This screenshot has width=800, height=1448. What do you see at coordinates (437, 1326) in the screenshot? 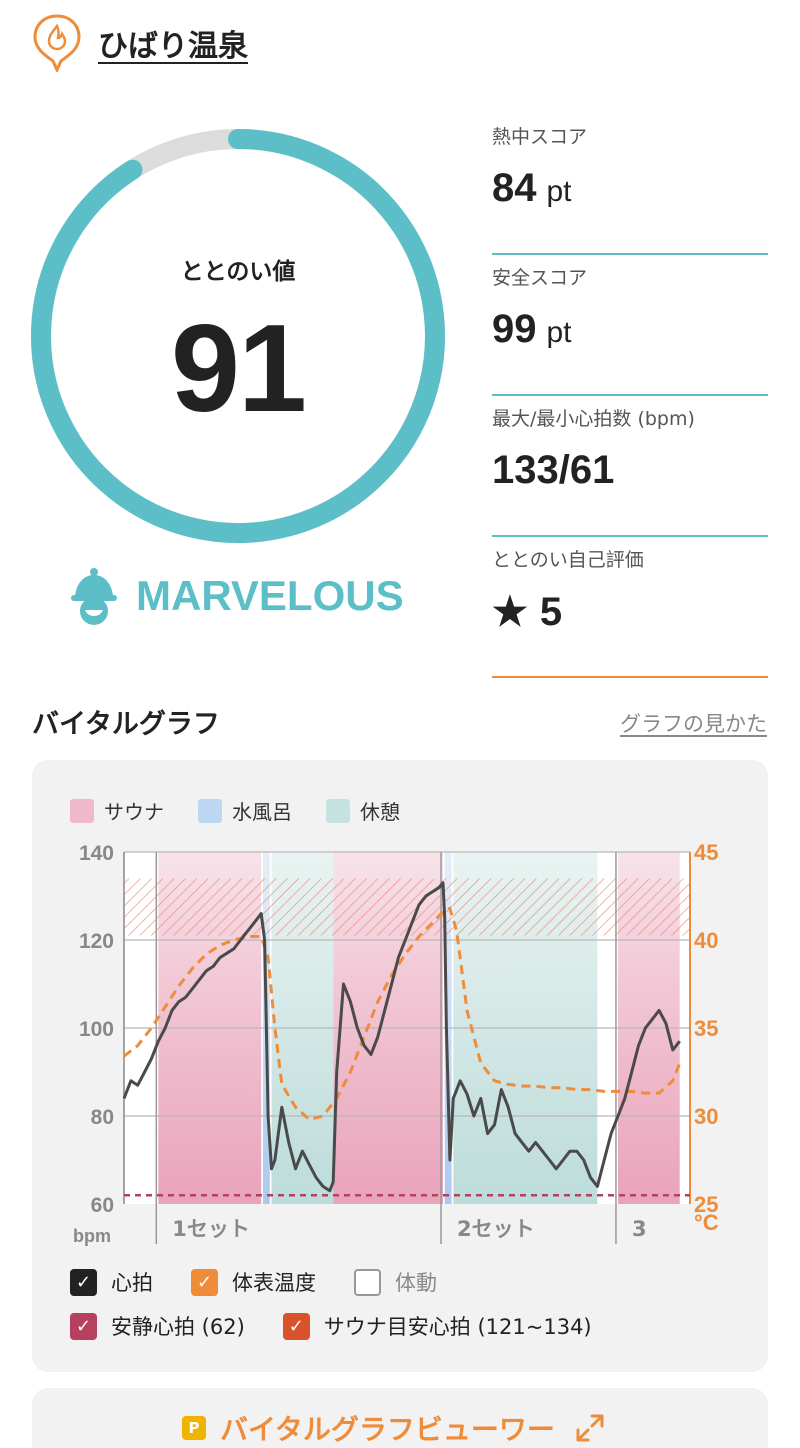
I see `toggle-sauna-target-hr: ✓ サウナ目安心拍 (121~134)` at bounding box center [437, 1326].